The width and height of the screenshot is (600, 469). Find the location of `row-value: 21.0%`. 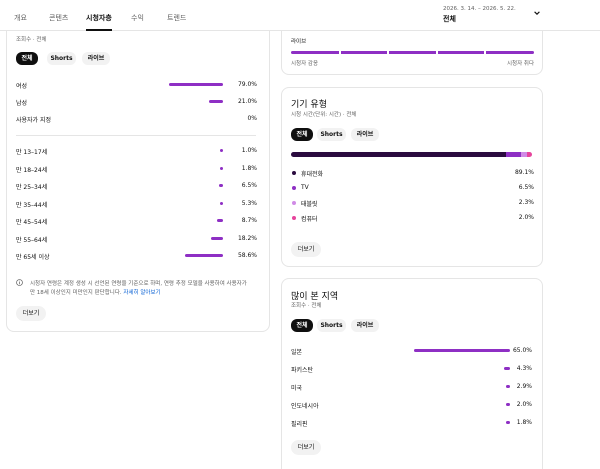

row-value: 21.0% is located at coordinates (247, 101).